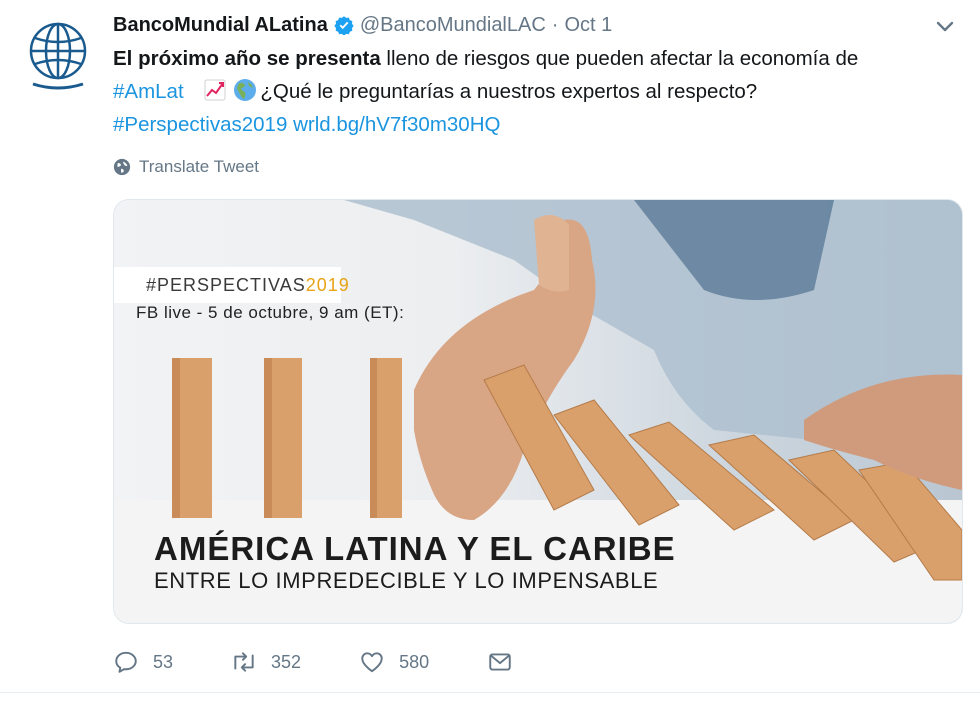 The height and width of the screenshot is (710, 980). I want to click on translate-label: Translate Tweet, so click(199, 166).